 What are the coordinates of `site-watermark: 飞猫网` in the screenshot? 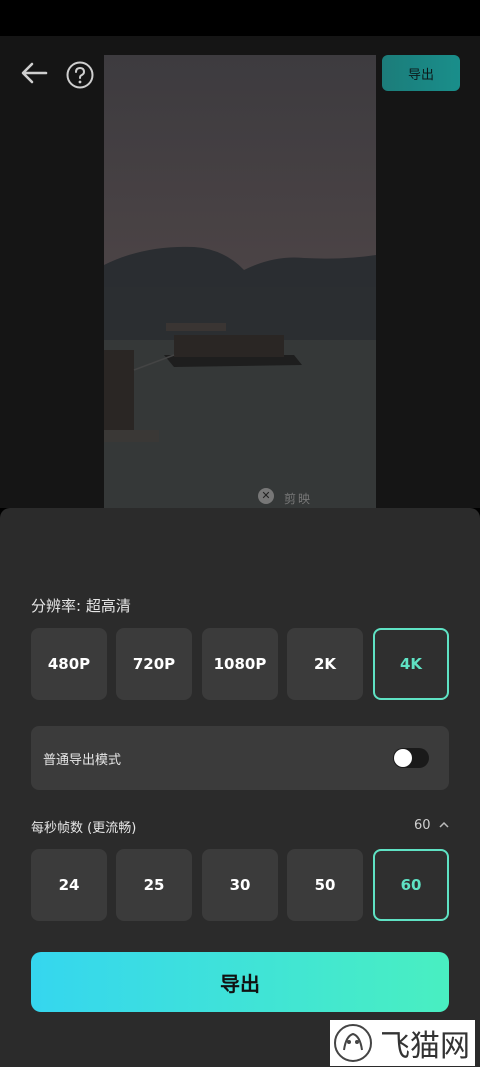 It's located at (402, 1043).